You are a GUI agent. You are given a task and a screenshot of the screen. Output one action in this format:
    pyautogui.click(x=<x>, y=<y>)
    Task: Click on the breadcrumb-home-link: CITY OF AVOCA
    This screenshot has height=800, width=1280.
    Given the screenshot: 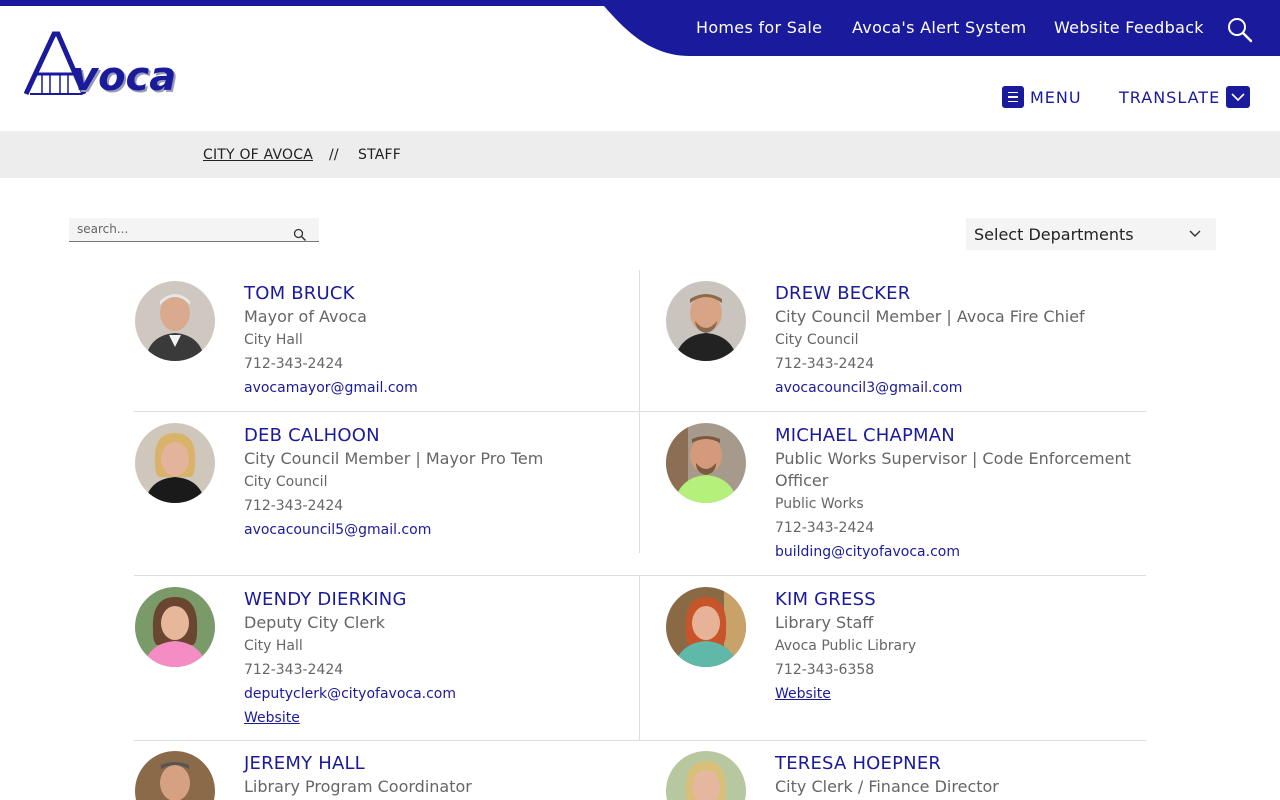 What is the action you would take?
    pyautogui.click(x=258, y=155)
    